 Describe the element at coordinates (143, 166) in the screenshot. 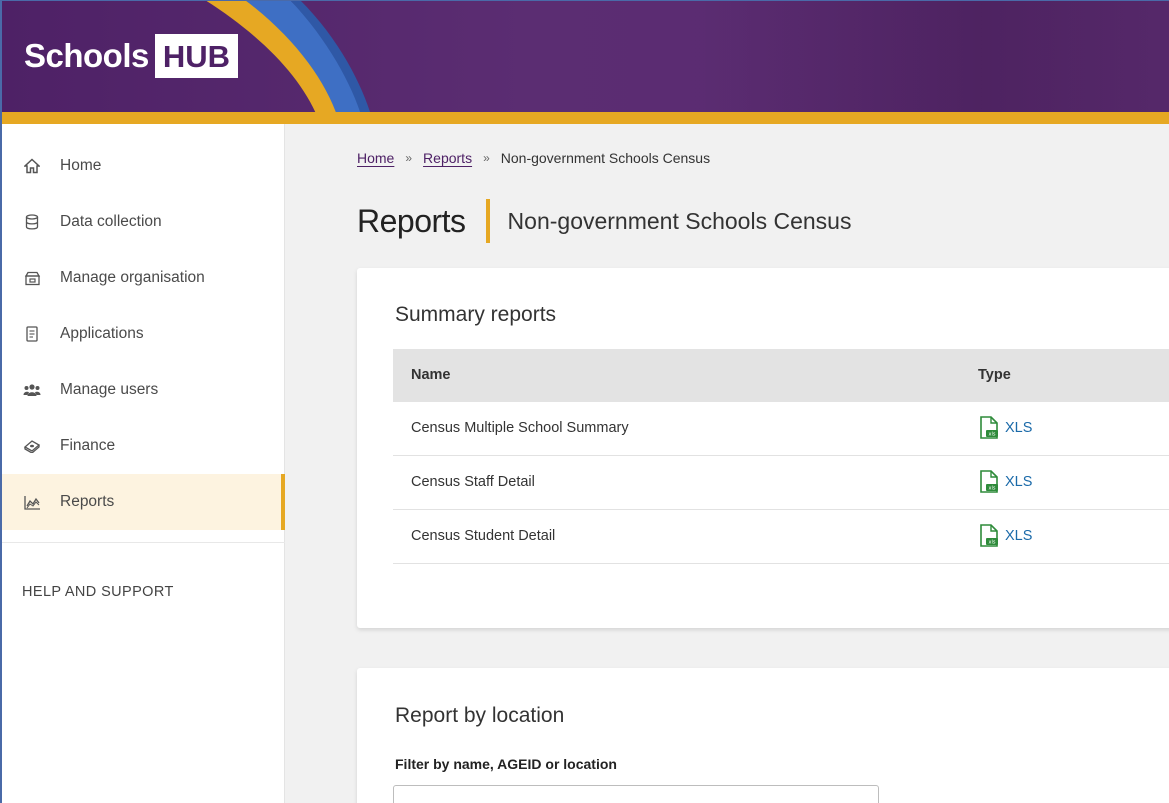

I see `sidebar-item-home: Home` at that location.